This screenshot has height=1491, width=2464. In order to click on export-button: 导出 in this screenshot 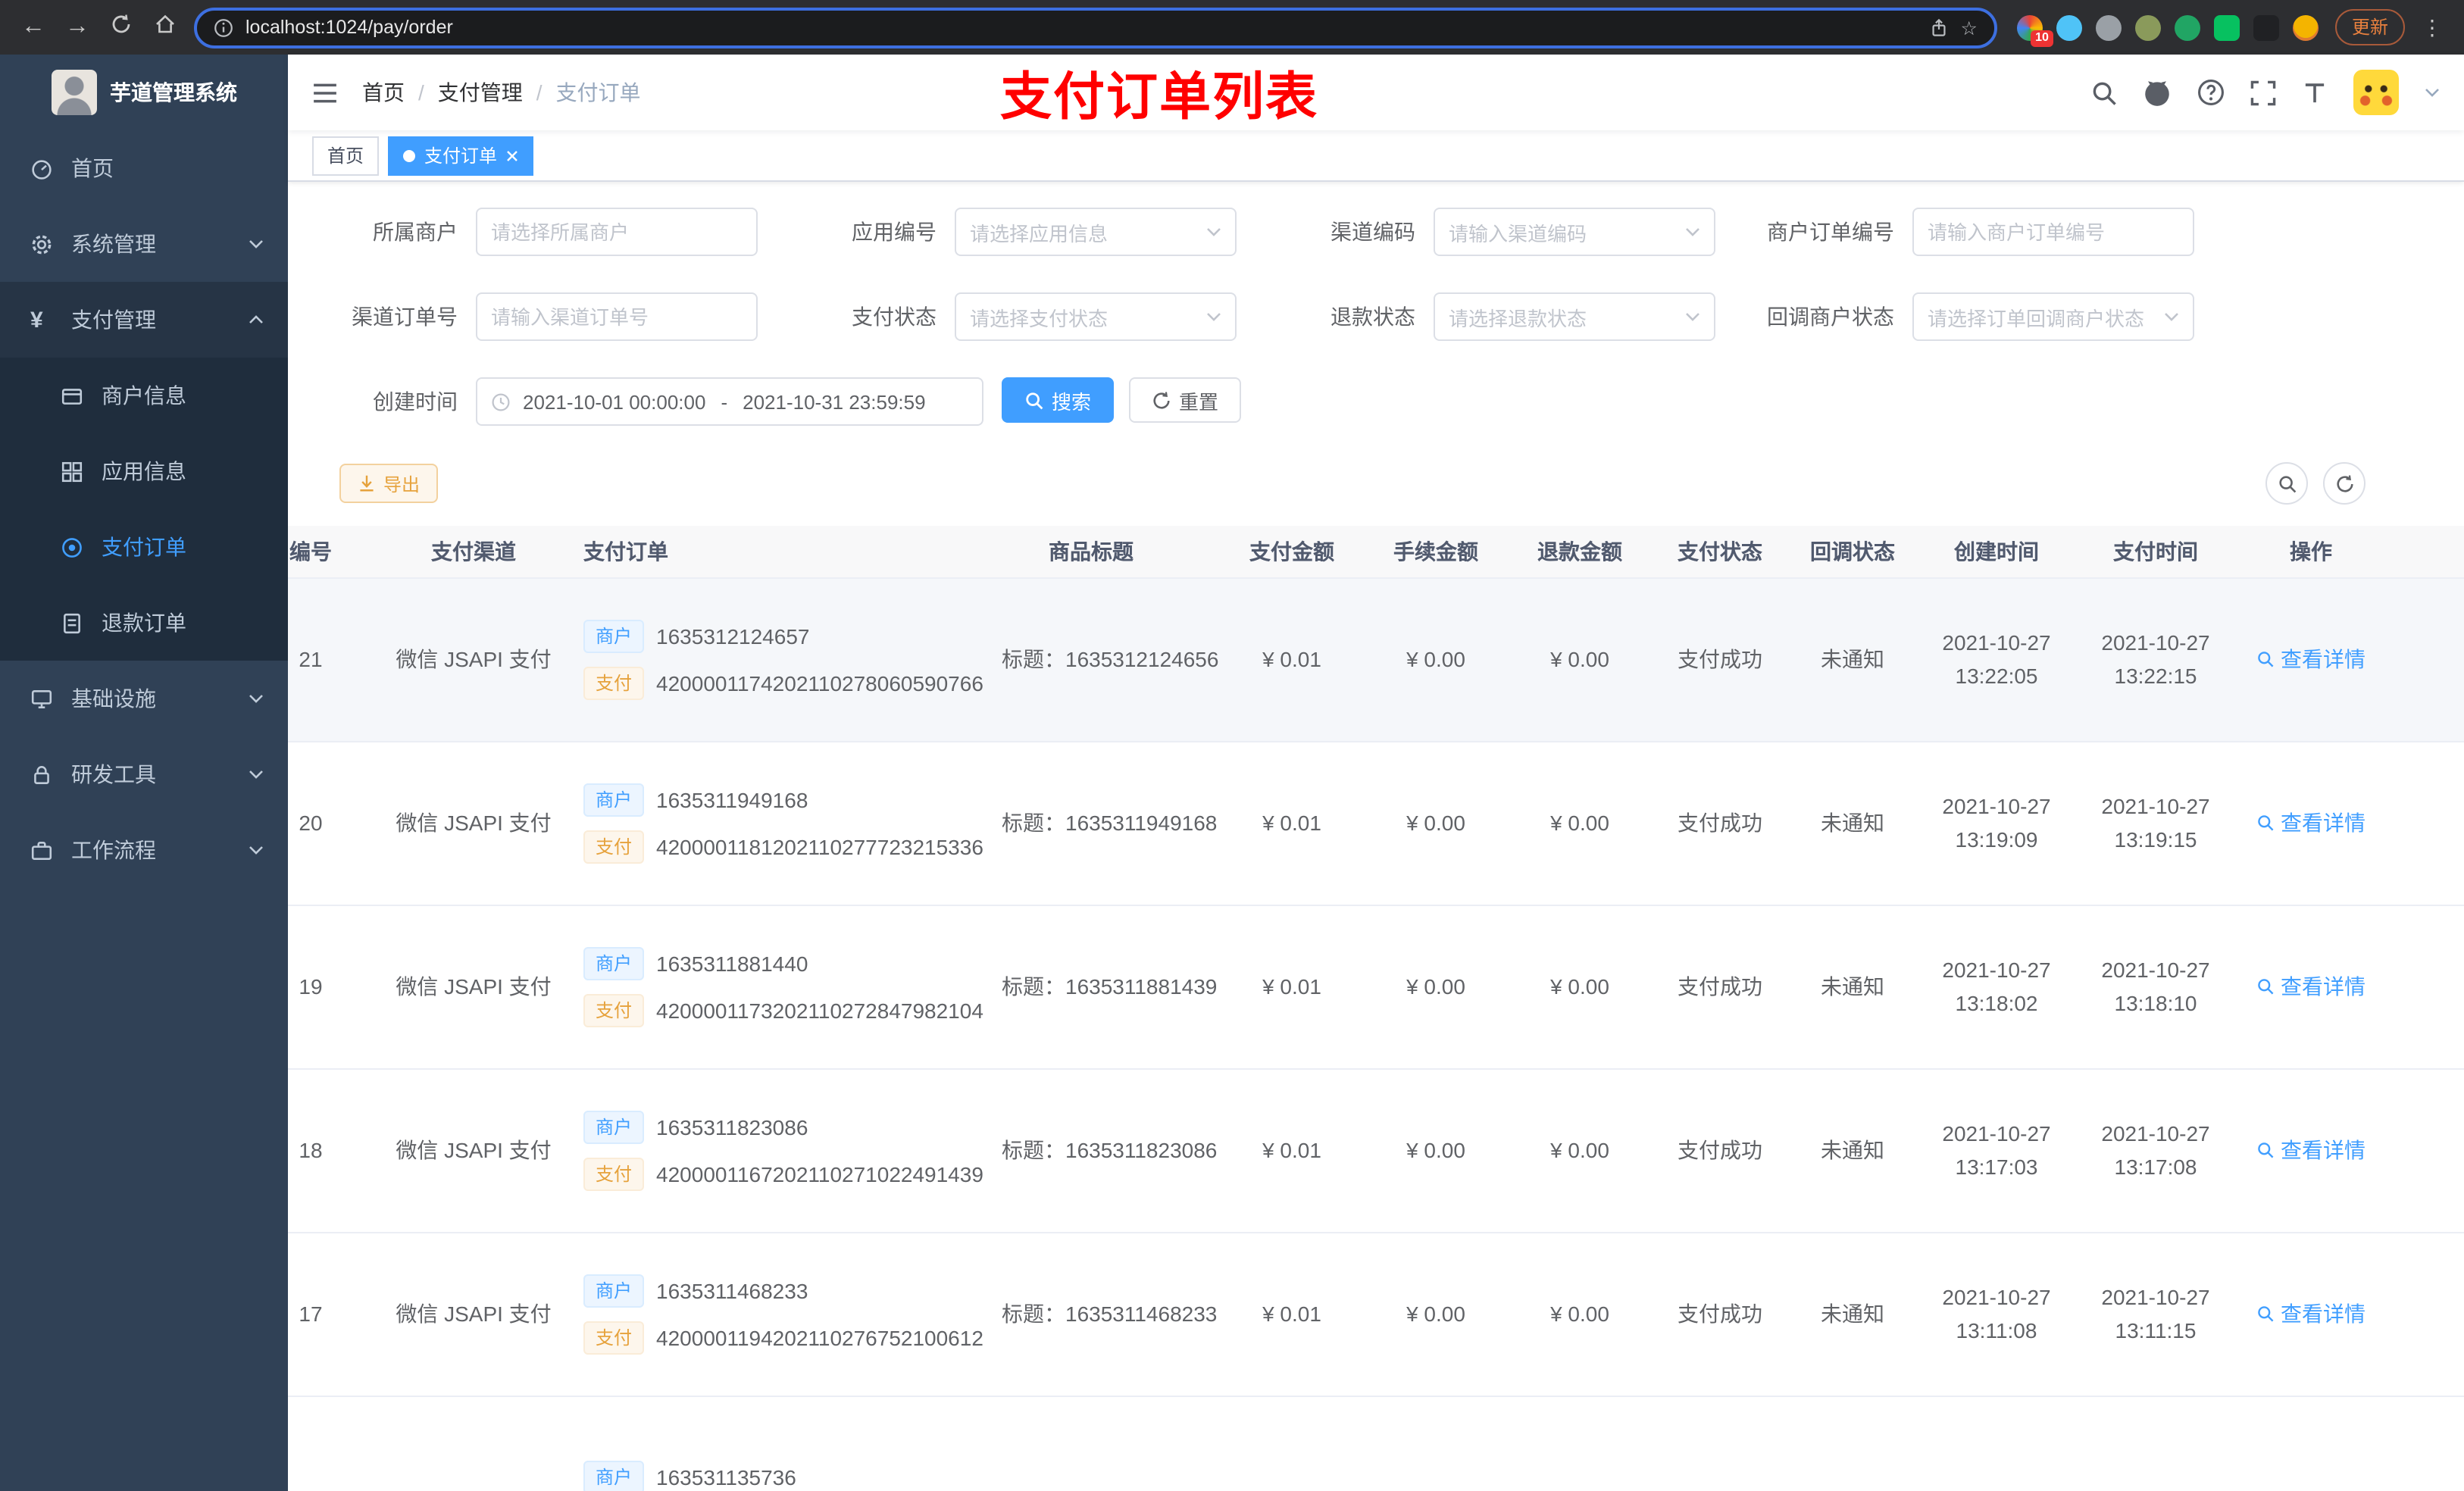, I will do `click(389, 483)`.